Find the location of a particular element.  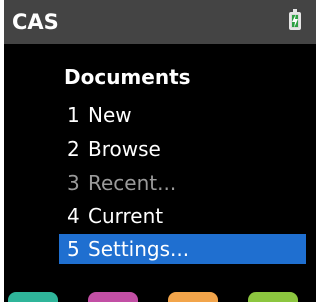

menu-item-browse: 2 Browse is located at coordinates (182, 149).